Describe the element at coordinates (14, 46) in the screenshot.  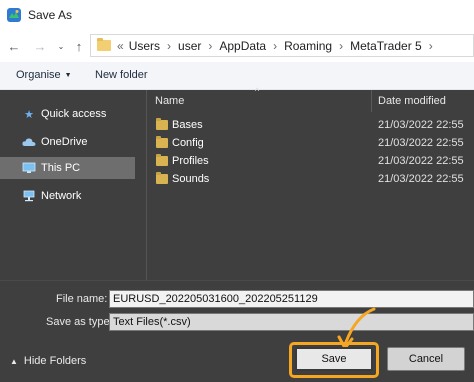
I see `arrow-left-icon: ←` at that location.